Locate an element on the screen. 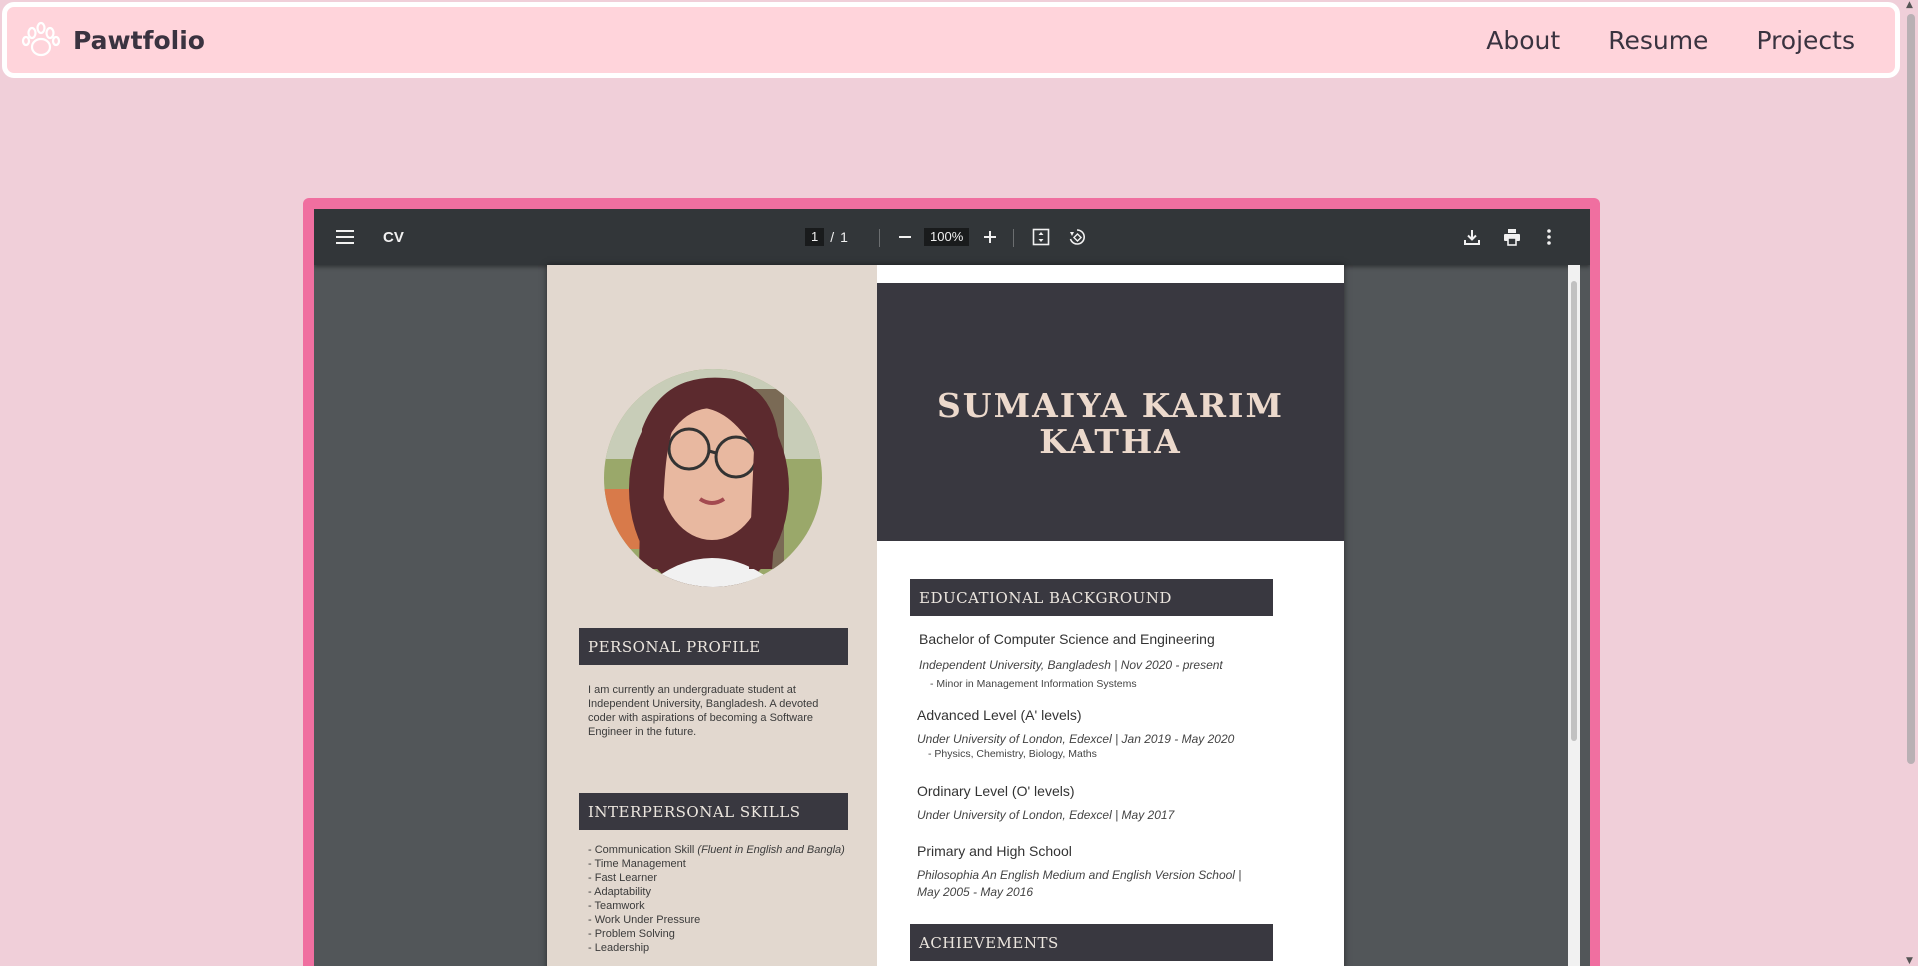  page-number-input: 1 is located at coordinates (815, 237).